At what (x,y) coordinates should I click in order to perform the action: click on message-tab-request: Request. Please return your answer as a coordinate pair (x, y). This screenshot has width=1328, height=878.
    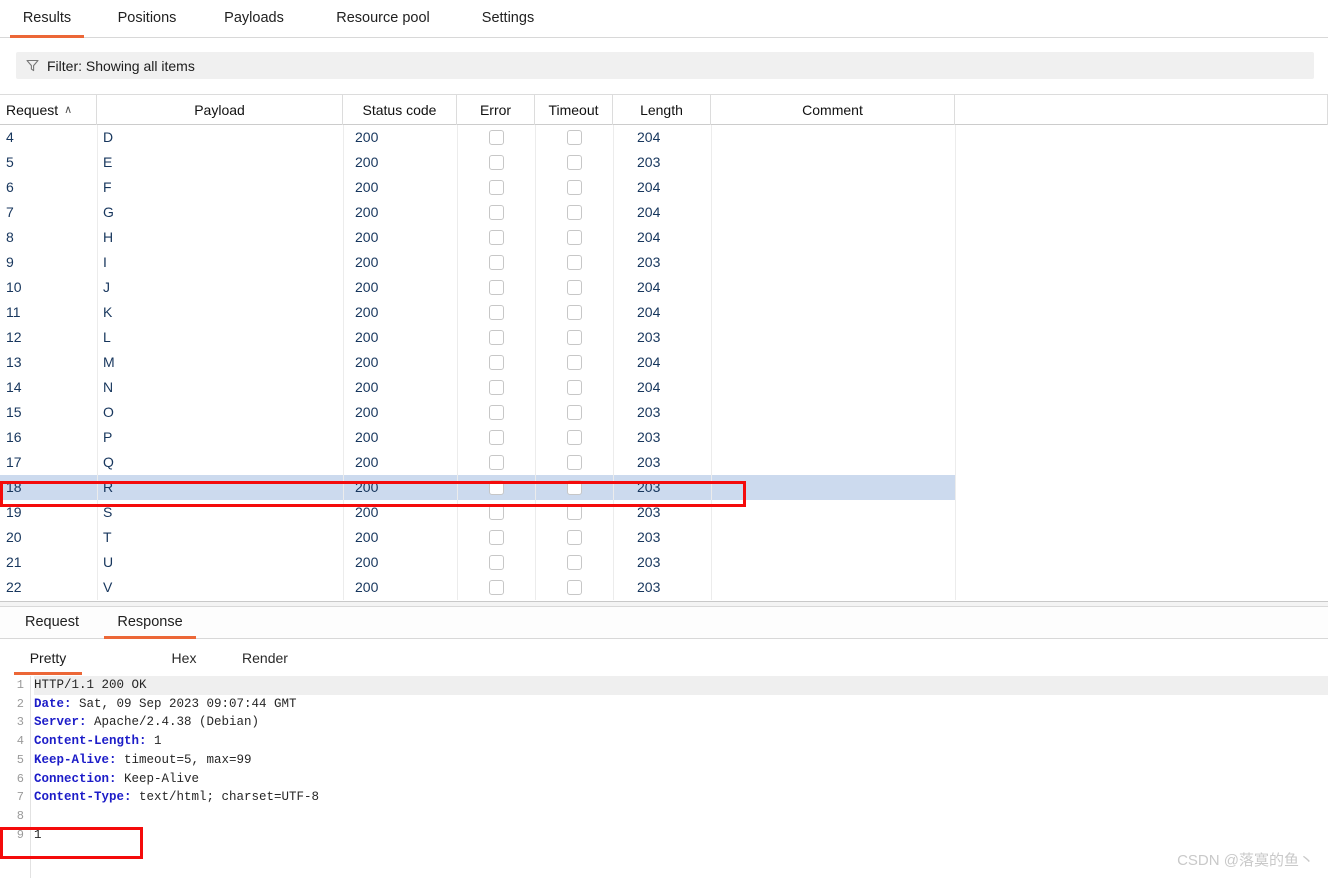
    Looking at the image, I should click on (52, 623).